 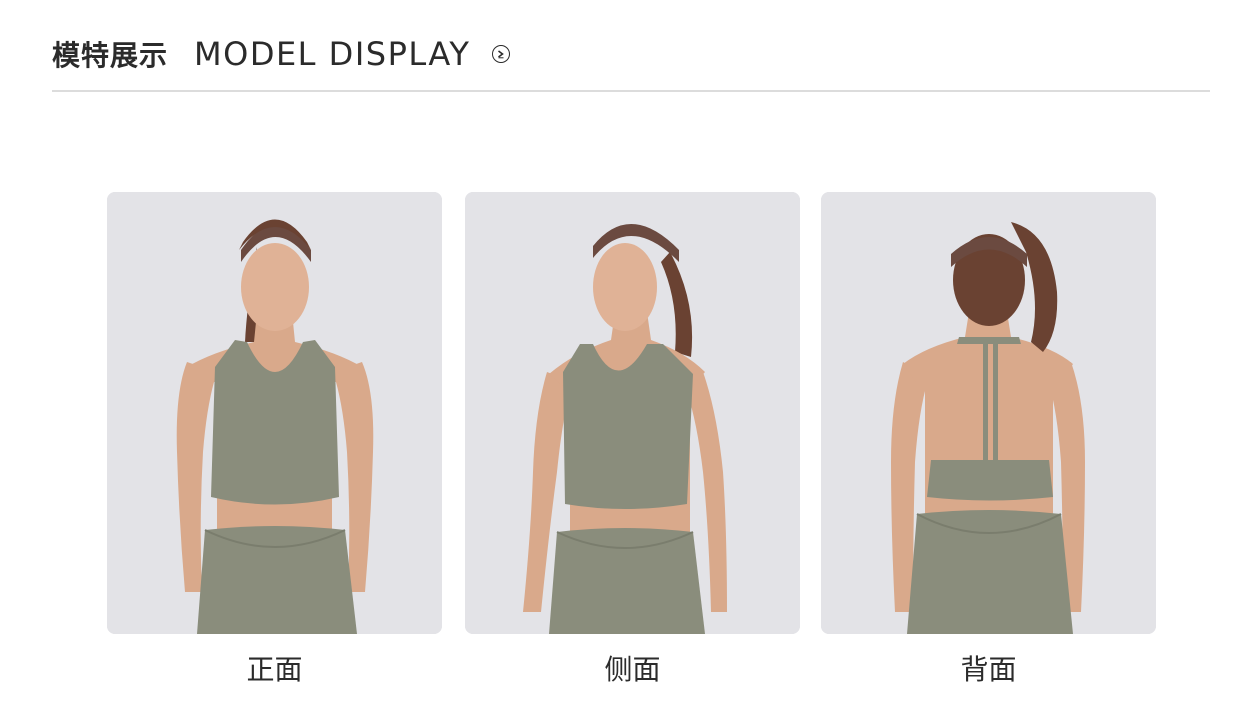 I want to click on section-title-cn: 模特展示, so click(x=110, y=55).